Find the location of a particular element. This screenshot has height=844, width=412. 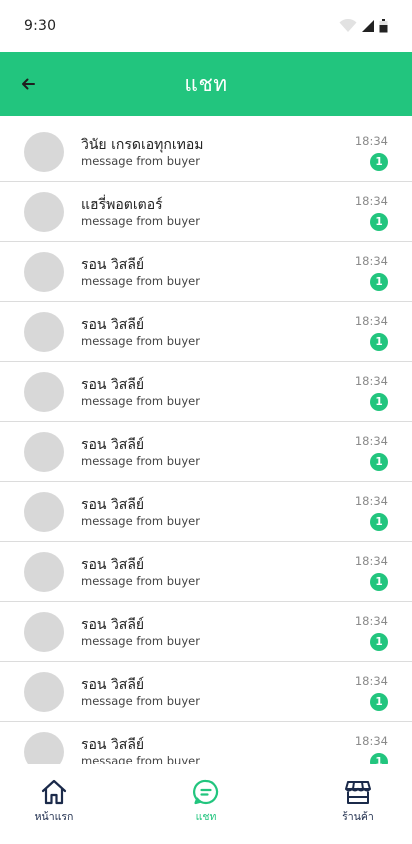

page-title: แชท is located at coordinates (206, 83).